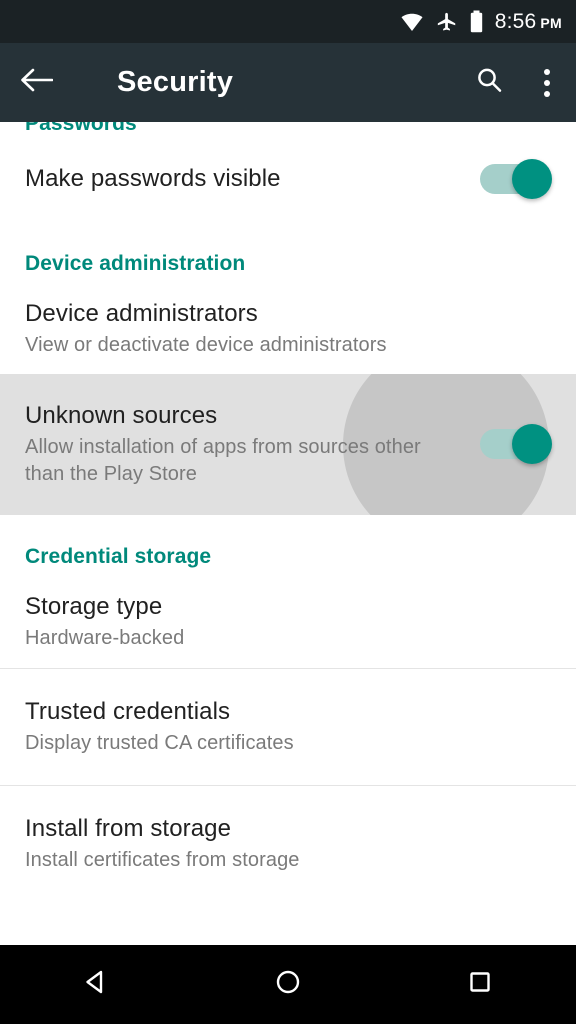  Describe the element at coordinates (128, 828) in the screenshot. I see `row-title: Install from storage` at that location.